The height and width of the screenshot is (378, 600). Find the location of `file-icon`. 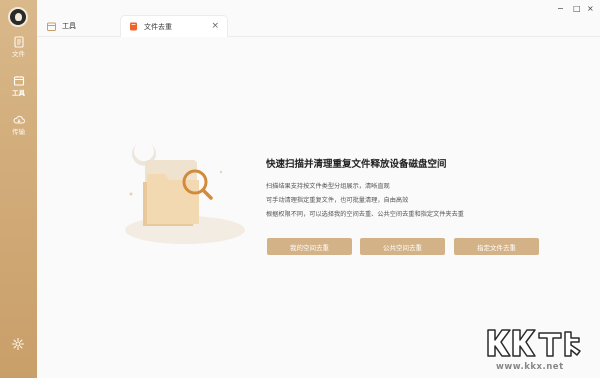

file-icon is located at coordinates (18, 42).